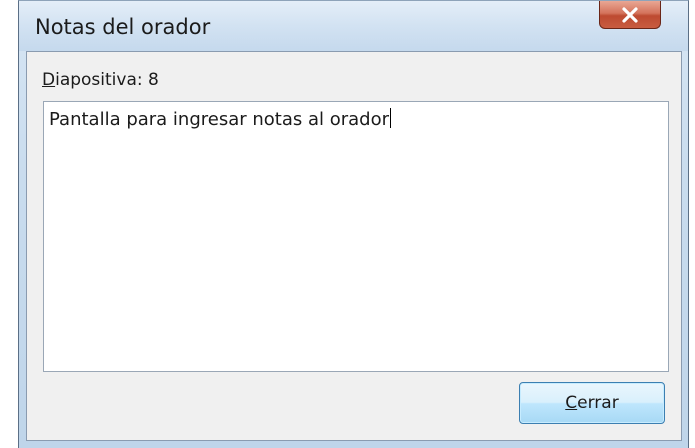 The width and height of the screenshot is (695, 448). What do you see at coordinates (353, 26) in the screenshot?
I see `title-bar: Notas del orador` at bounding box center [353, 26].